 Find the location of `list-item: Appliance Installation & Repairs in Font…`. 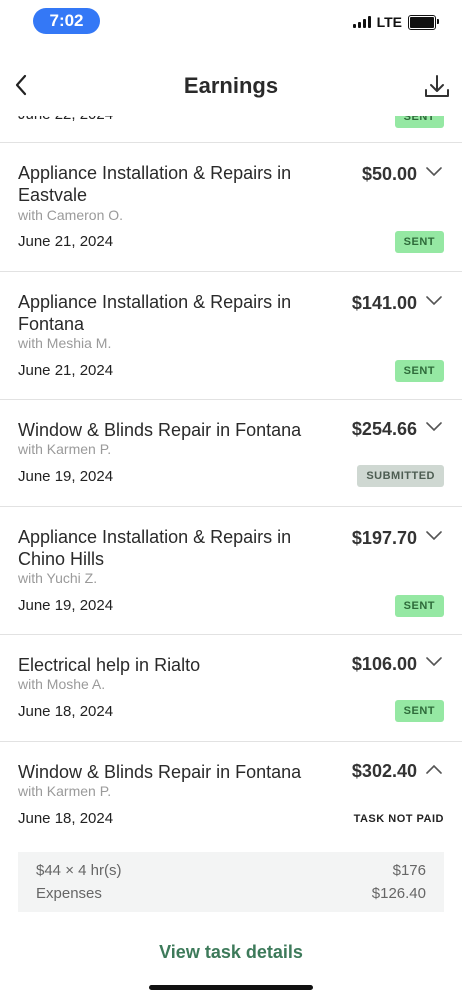

list-item: Appliance Installation & Repairs in Font… is located at coordinates (231, 336).